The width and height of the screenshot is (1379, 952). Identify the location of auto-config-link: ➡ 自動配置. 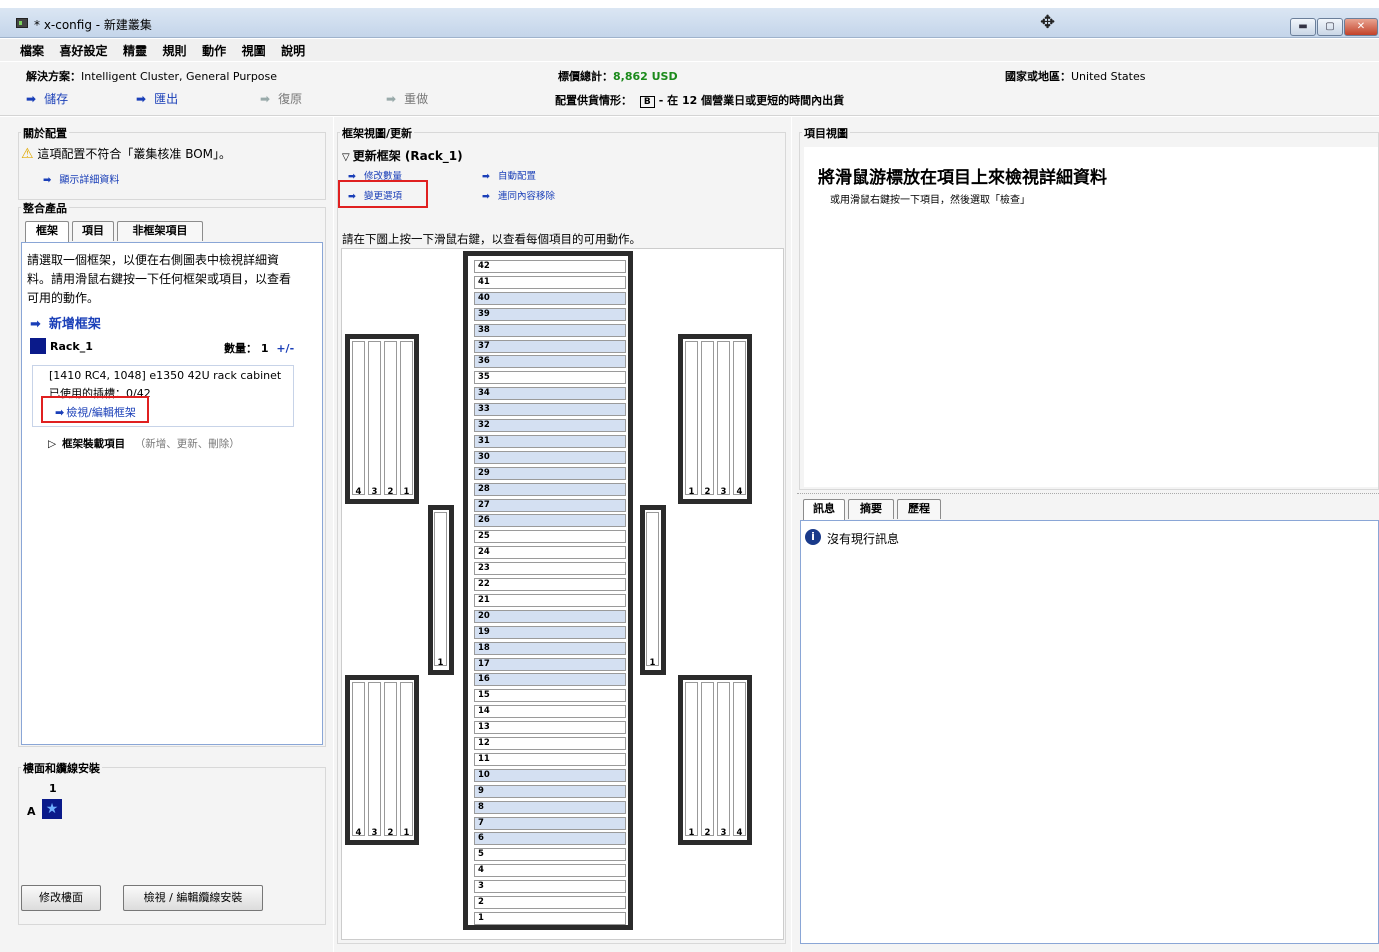
(509, 175).